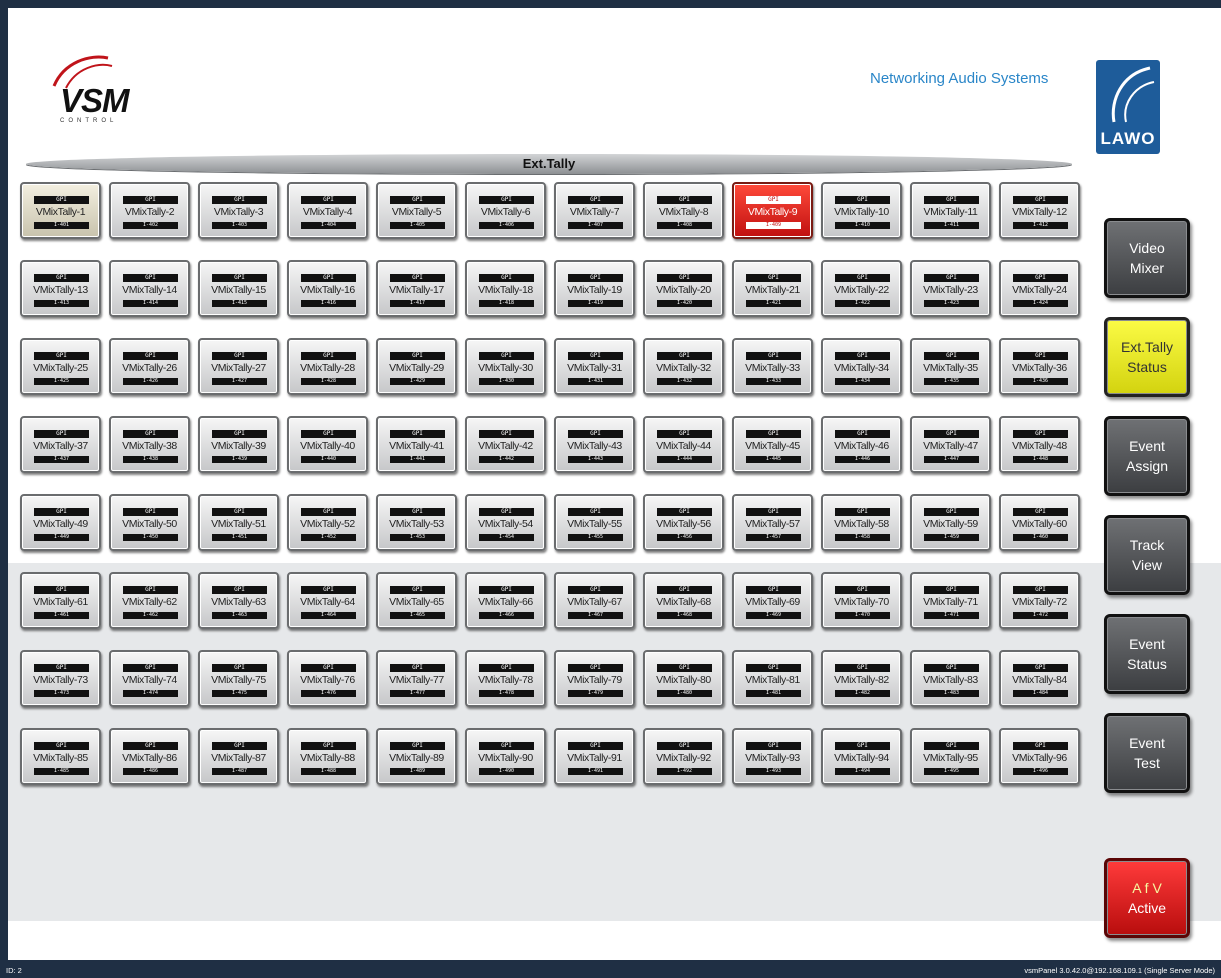 The height and width of the screenshot is (978, 1221). What do you see at coordinates (505, 756) in the screenshot?
I see `tally-tile: GPI VMixTally-90 I-490` at bounding box center [505, 756].